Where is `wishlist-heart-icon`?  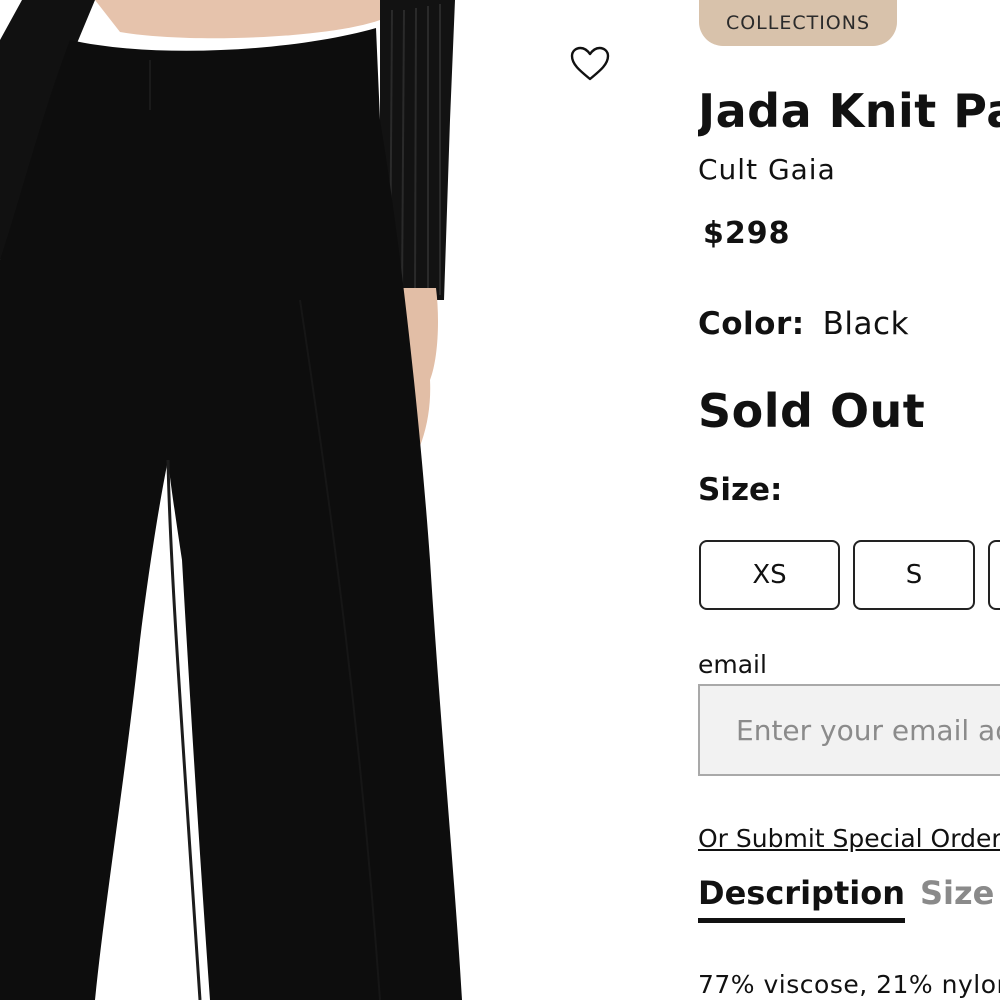
wishlist-heart-icon is located at coordinates (590, 64).